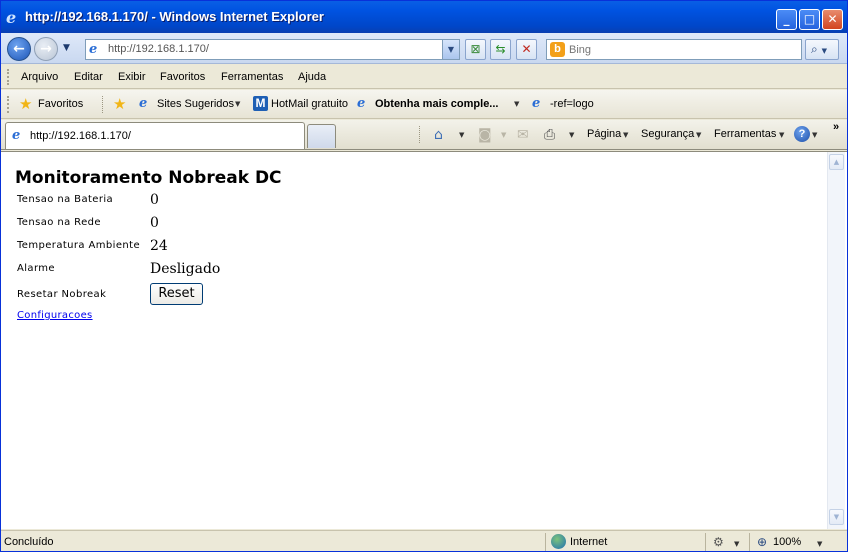  I want to click on refresh-button: ⇆, so click(500, 49).